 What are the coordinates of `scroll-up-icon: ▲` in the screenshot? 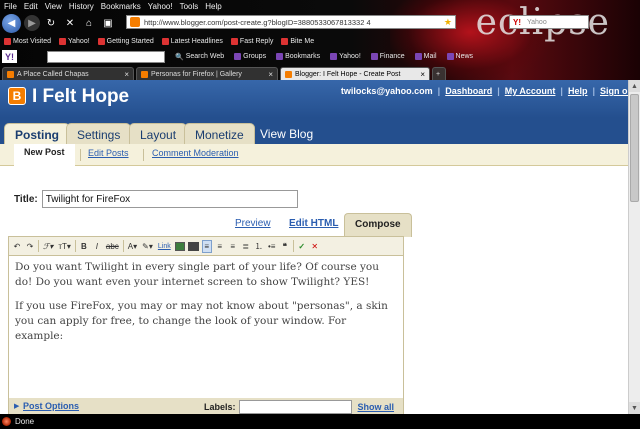 It's located at (634, 86).